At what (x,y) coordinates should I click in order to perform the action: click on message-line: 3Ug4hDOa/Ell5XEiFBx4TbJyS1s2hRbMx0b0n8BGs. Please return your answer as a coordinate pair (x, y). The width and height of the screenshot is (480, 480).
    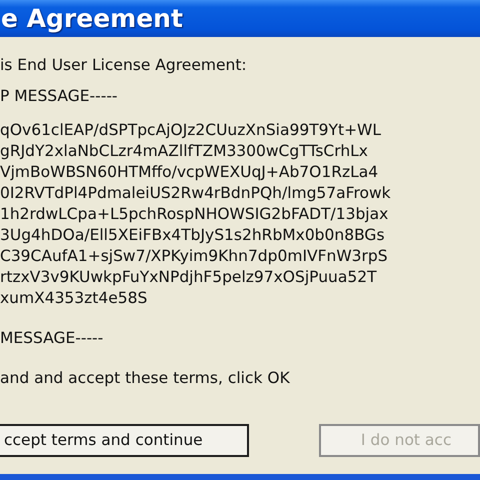
    Looking at the image, I should click on (192, 235).